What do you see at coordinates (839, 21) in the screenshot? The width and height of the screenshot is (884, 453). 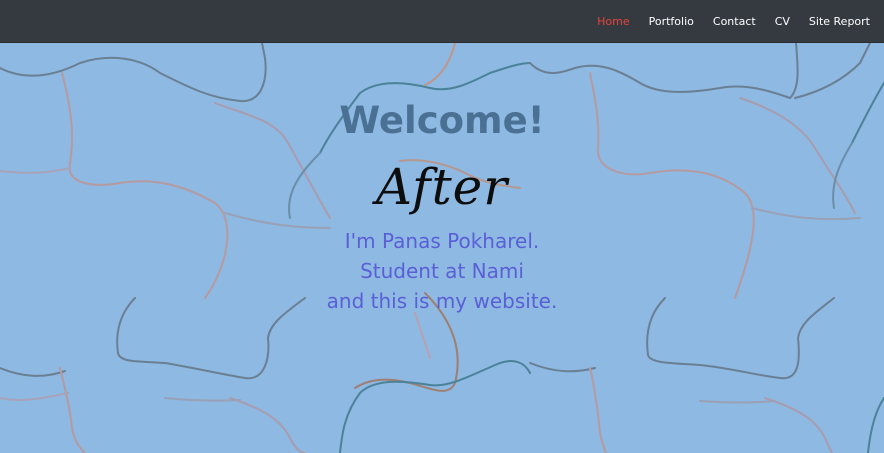 I see `nav-link-site-report: Site Report` at bounding box center [839, 21].